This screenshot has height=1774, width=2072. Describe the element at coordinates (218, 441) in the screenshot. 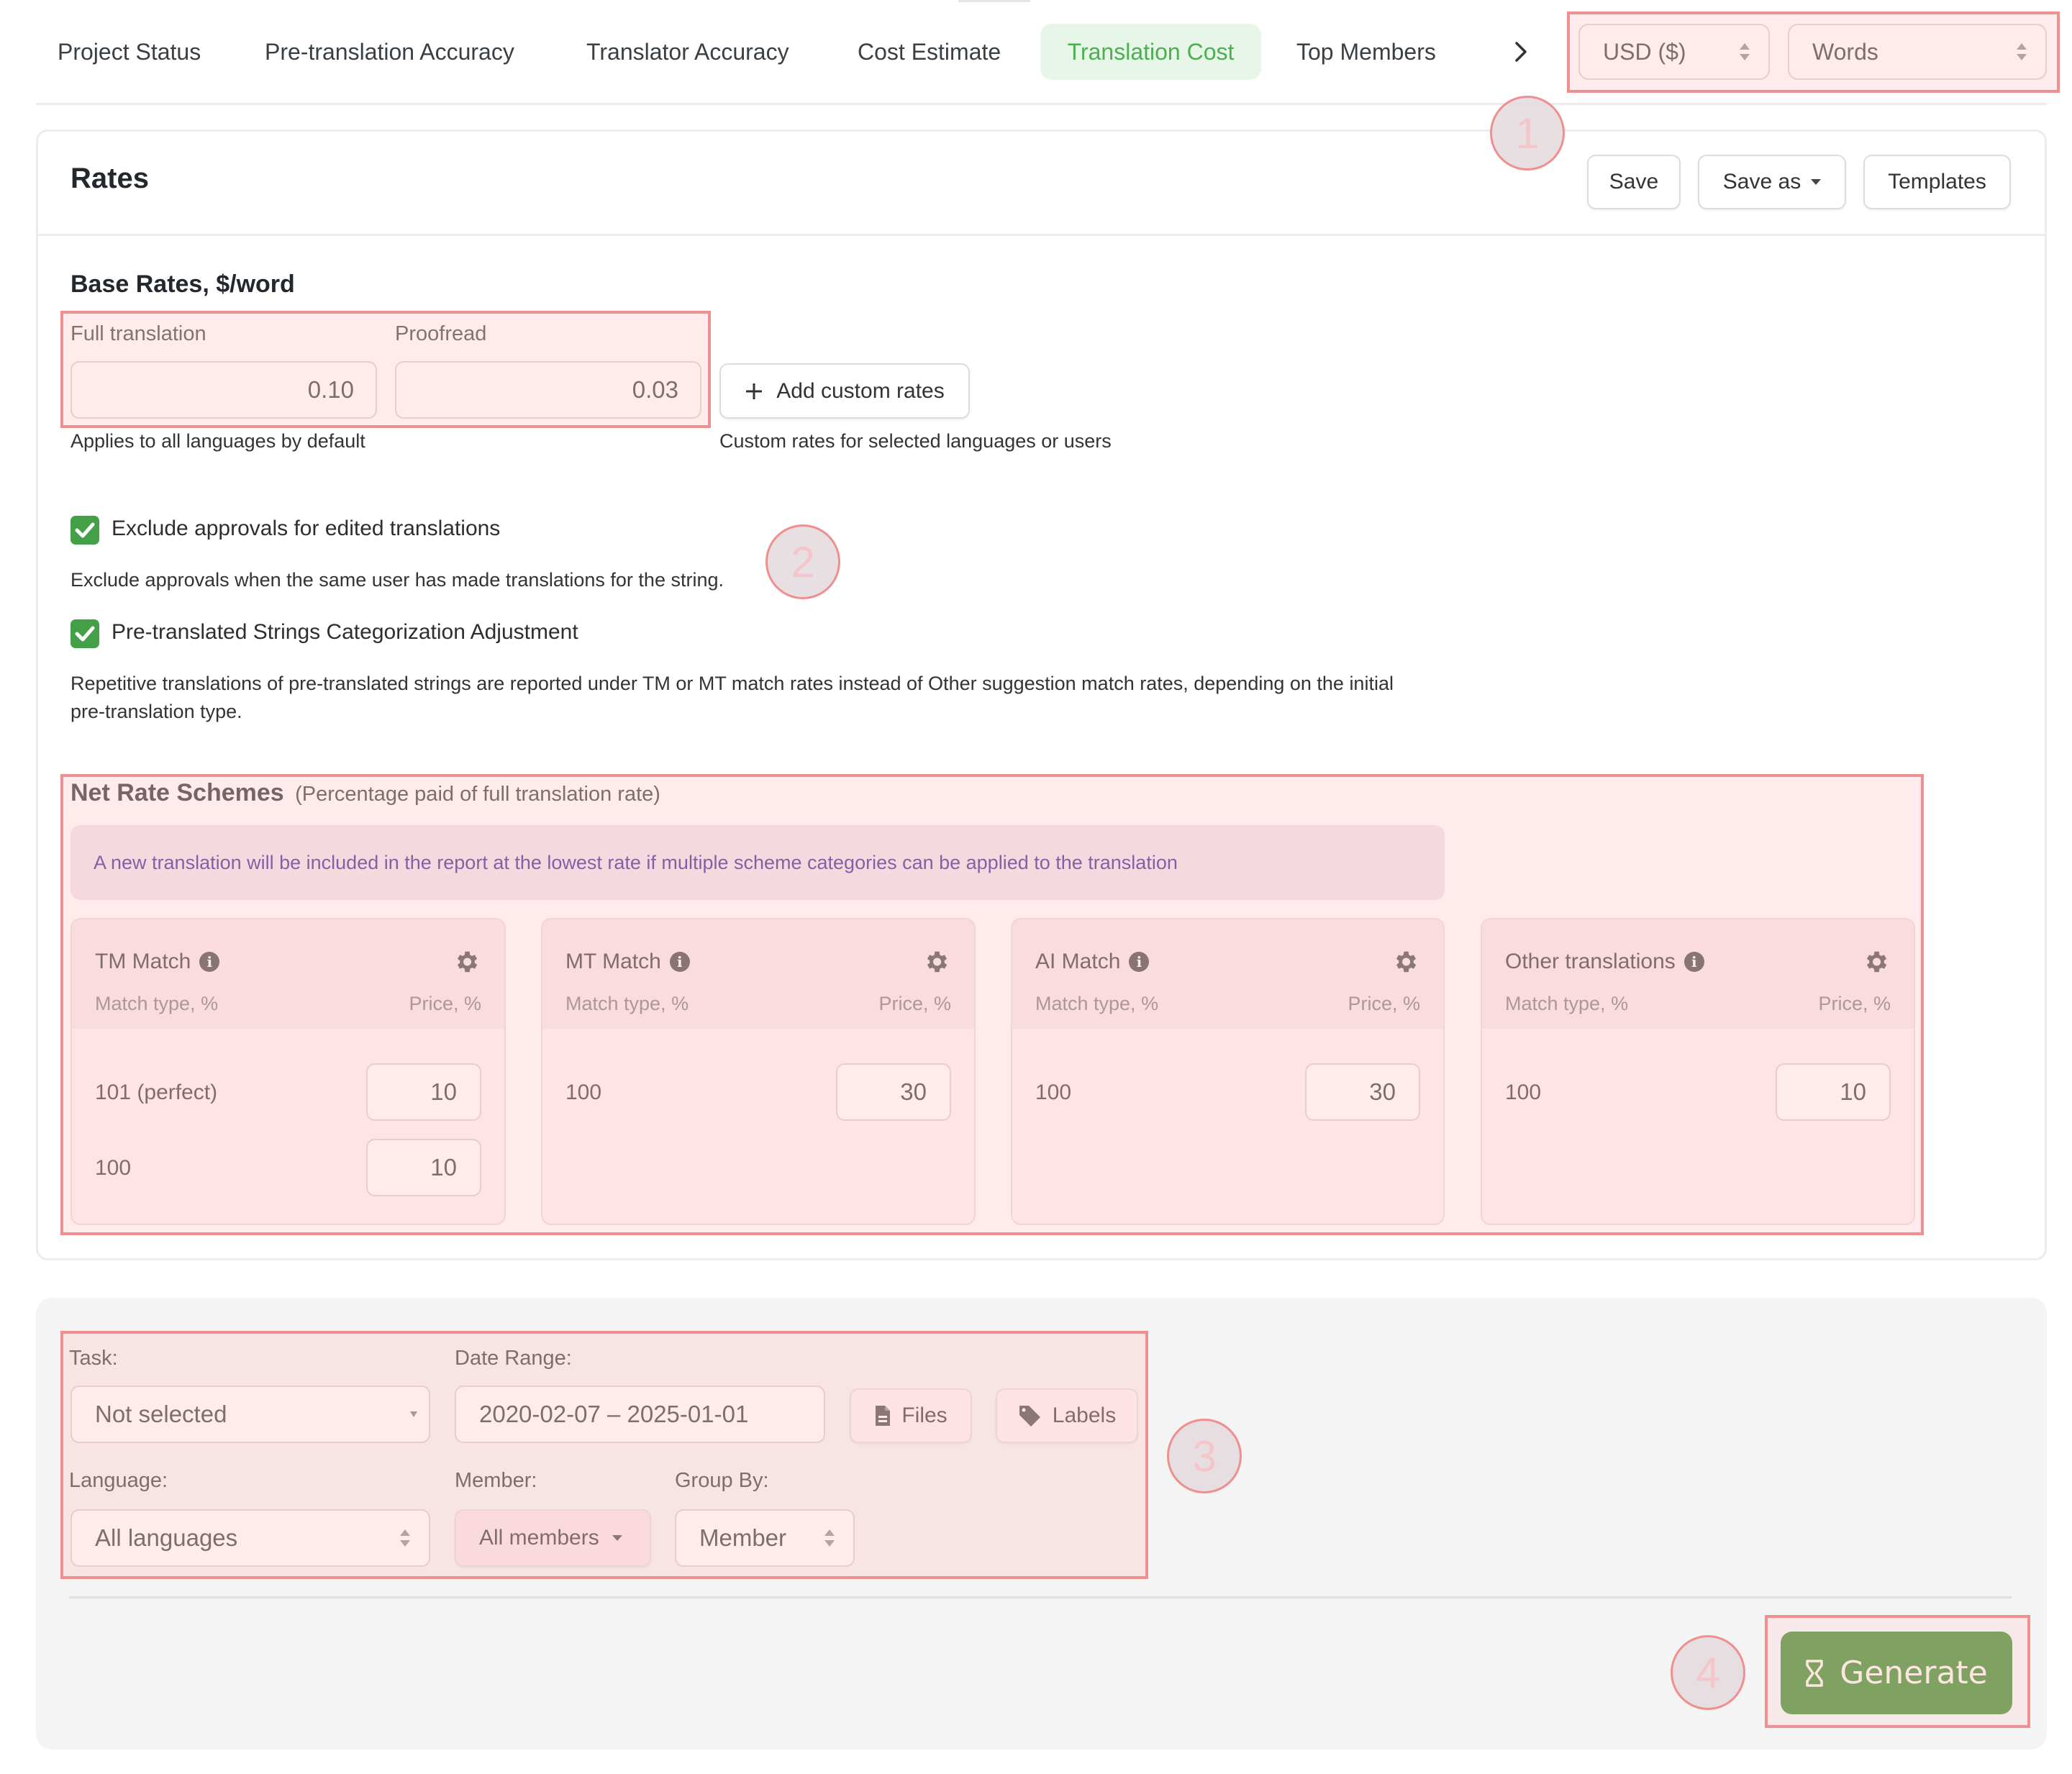

I see `base-rates-helper: Applies to all languages by default` at that location.